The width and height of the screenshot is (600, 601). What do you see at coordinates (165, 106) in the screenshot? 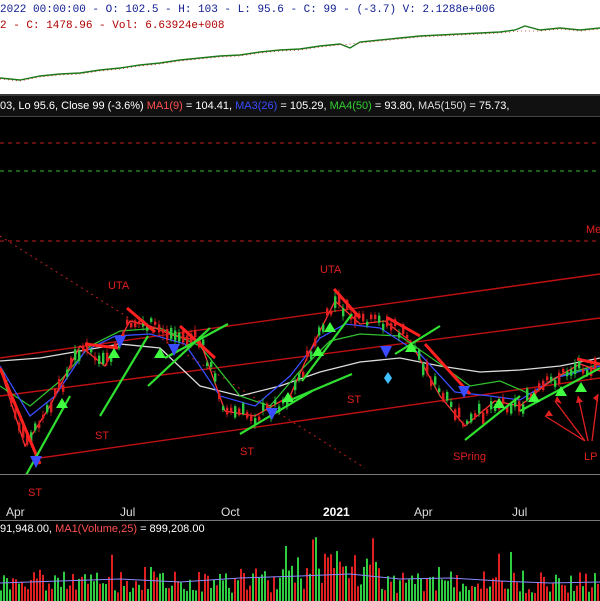
I see `ma1-label: MA1(9)` at bounding box center [165, 106].